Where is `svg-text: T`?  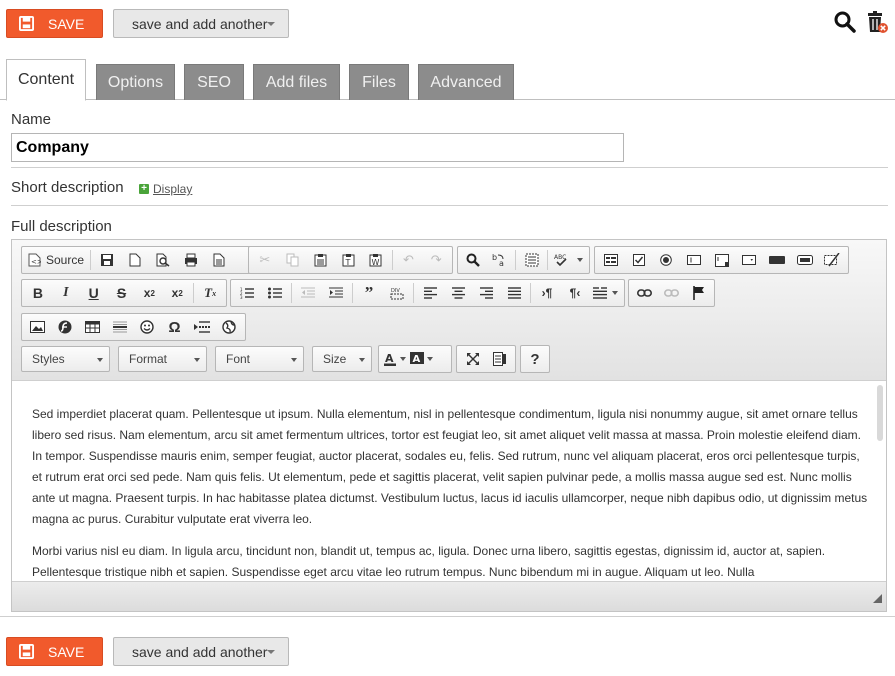 svg-text: T is located at coordinates (347, 262).